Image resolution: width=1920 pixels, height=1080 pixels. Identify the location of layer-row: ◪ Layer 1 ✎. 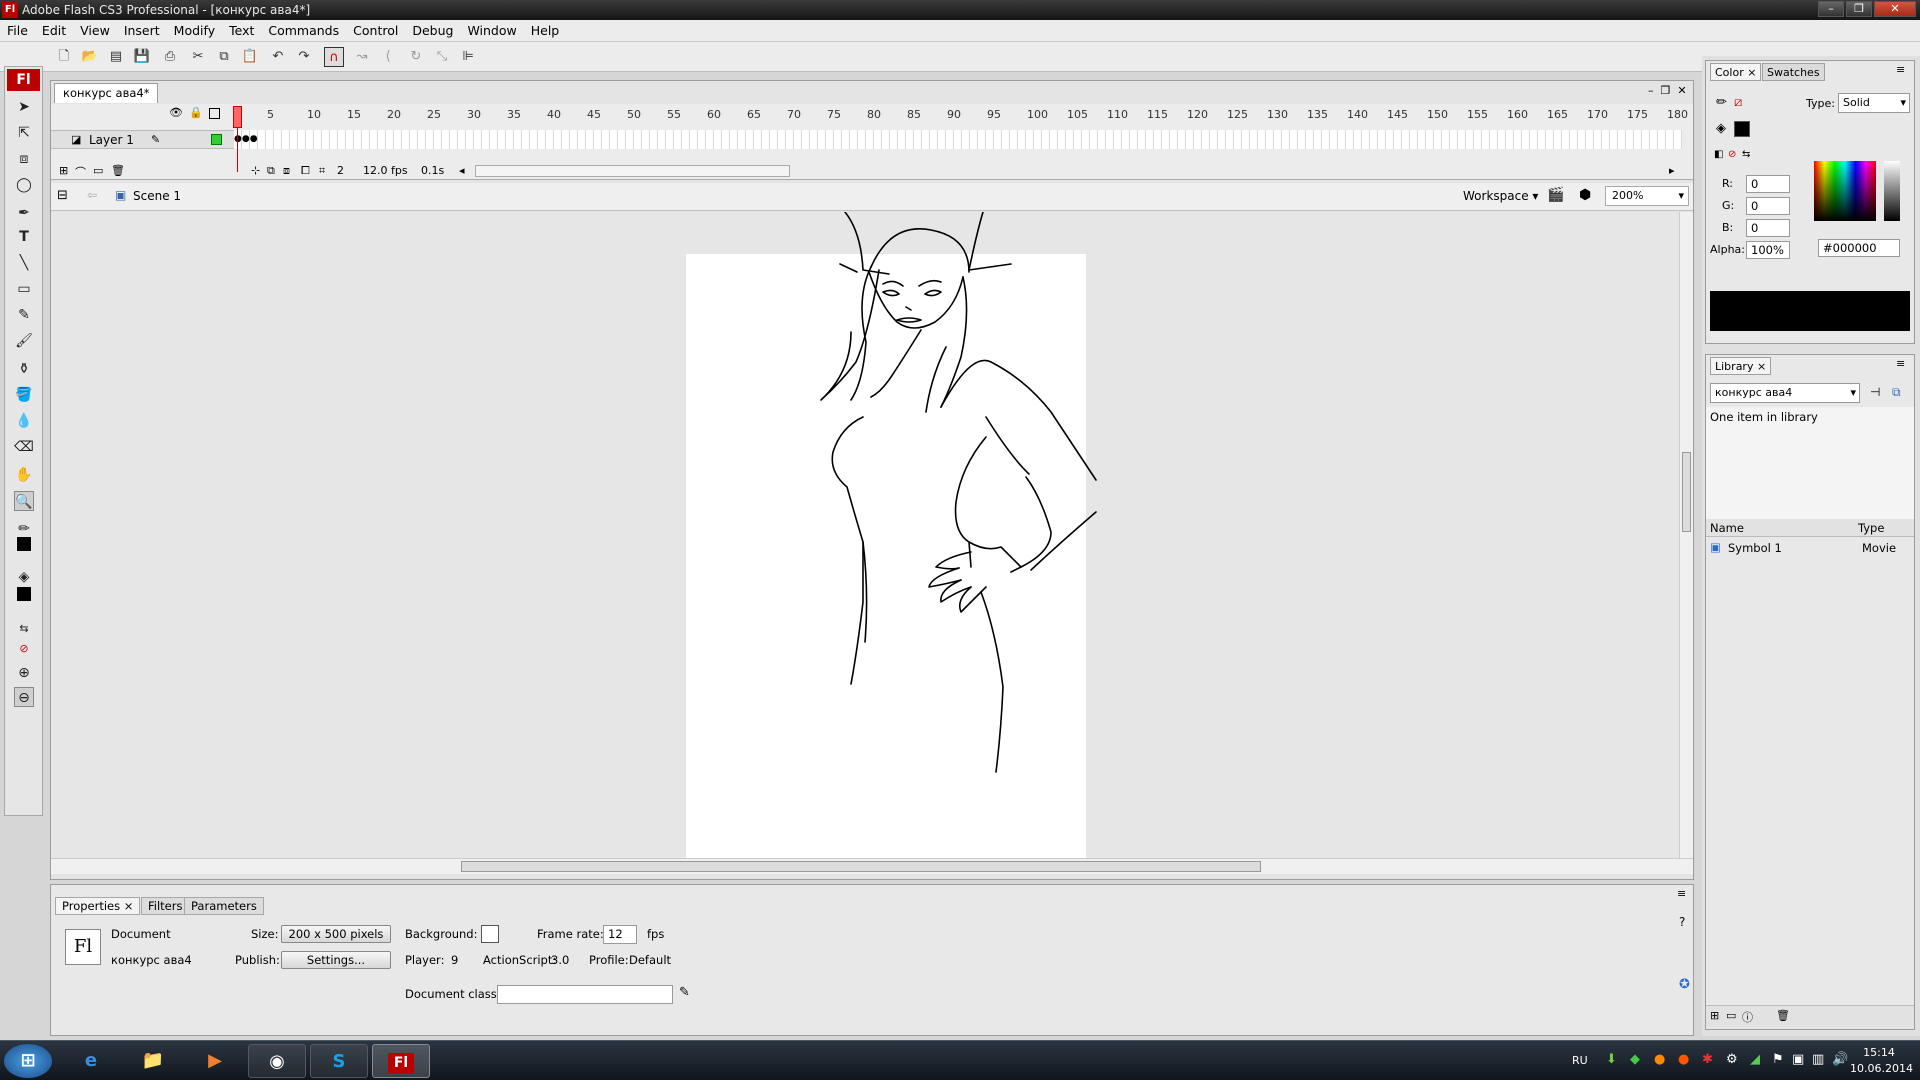
(142, 139).